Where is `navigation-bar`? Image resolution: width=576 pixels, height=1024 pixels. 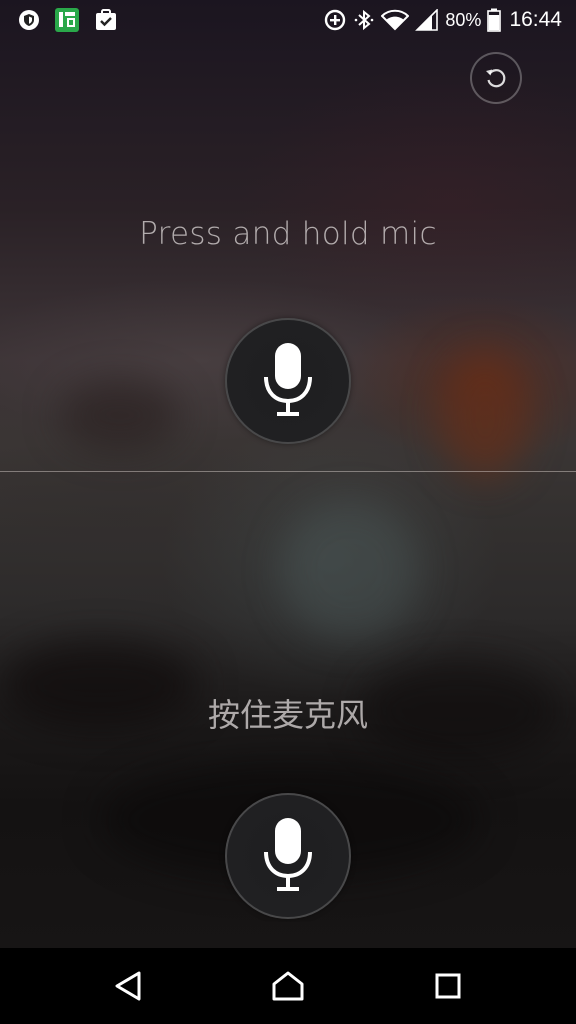
navigation-bar is located at coordinates (288, 986).